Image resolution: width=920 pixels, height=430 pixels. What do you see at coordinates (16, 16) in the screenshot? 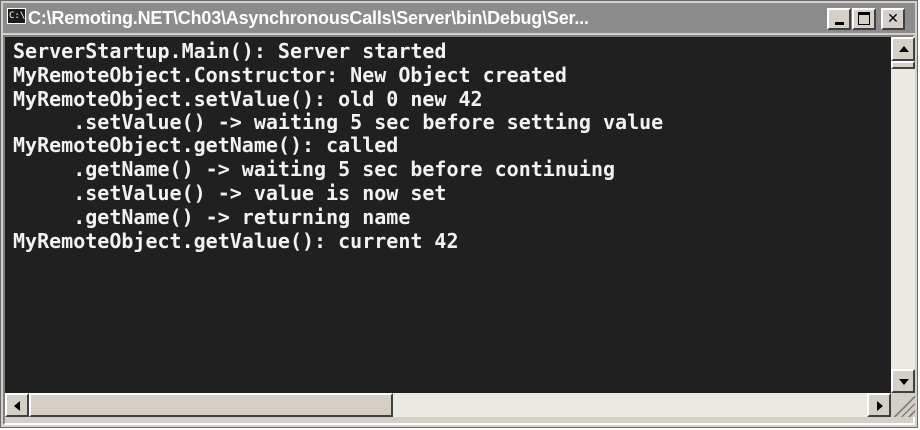
I see `console-icon: C:\` at bounding box center [16, 16].